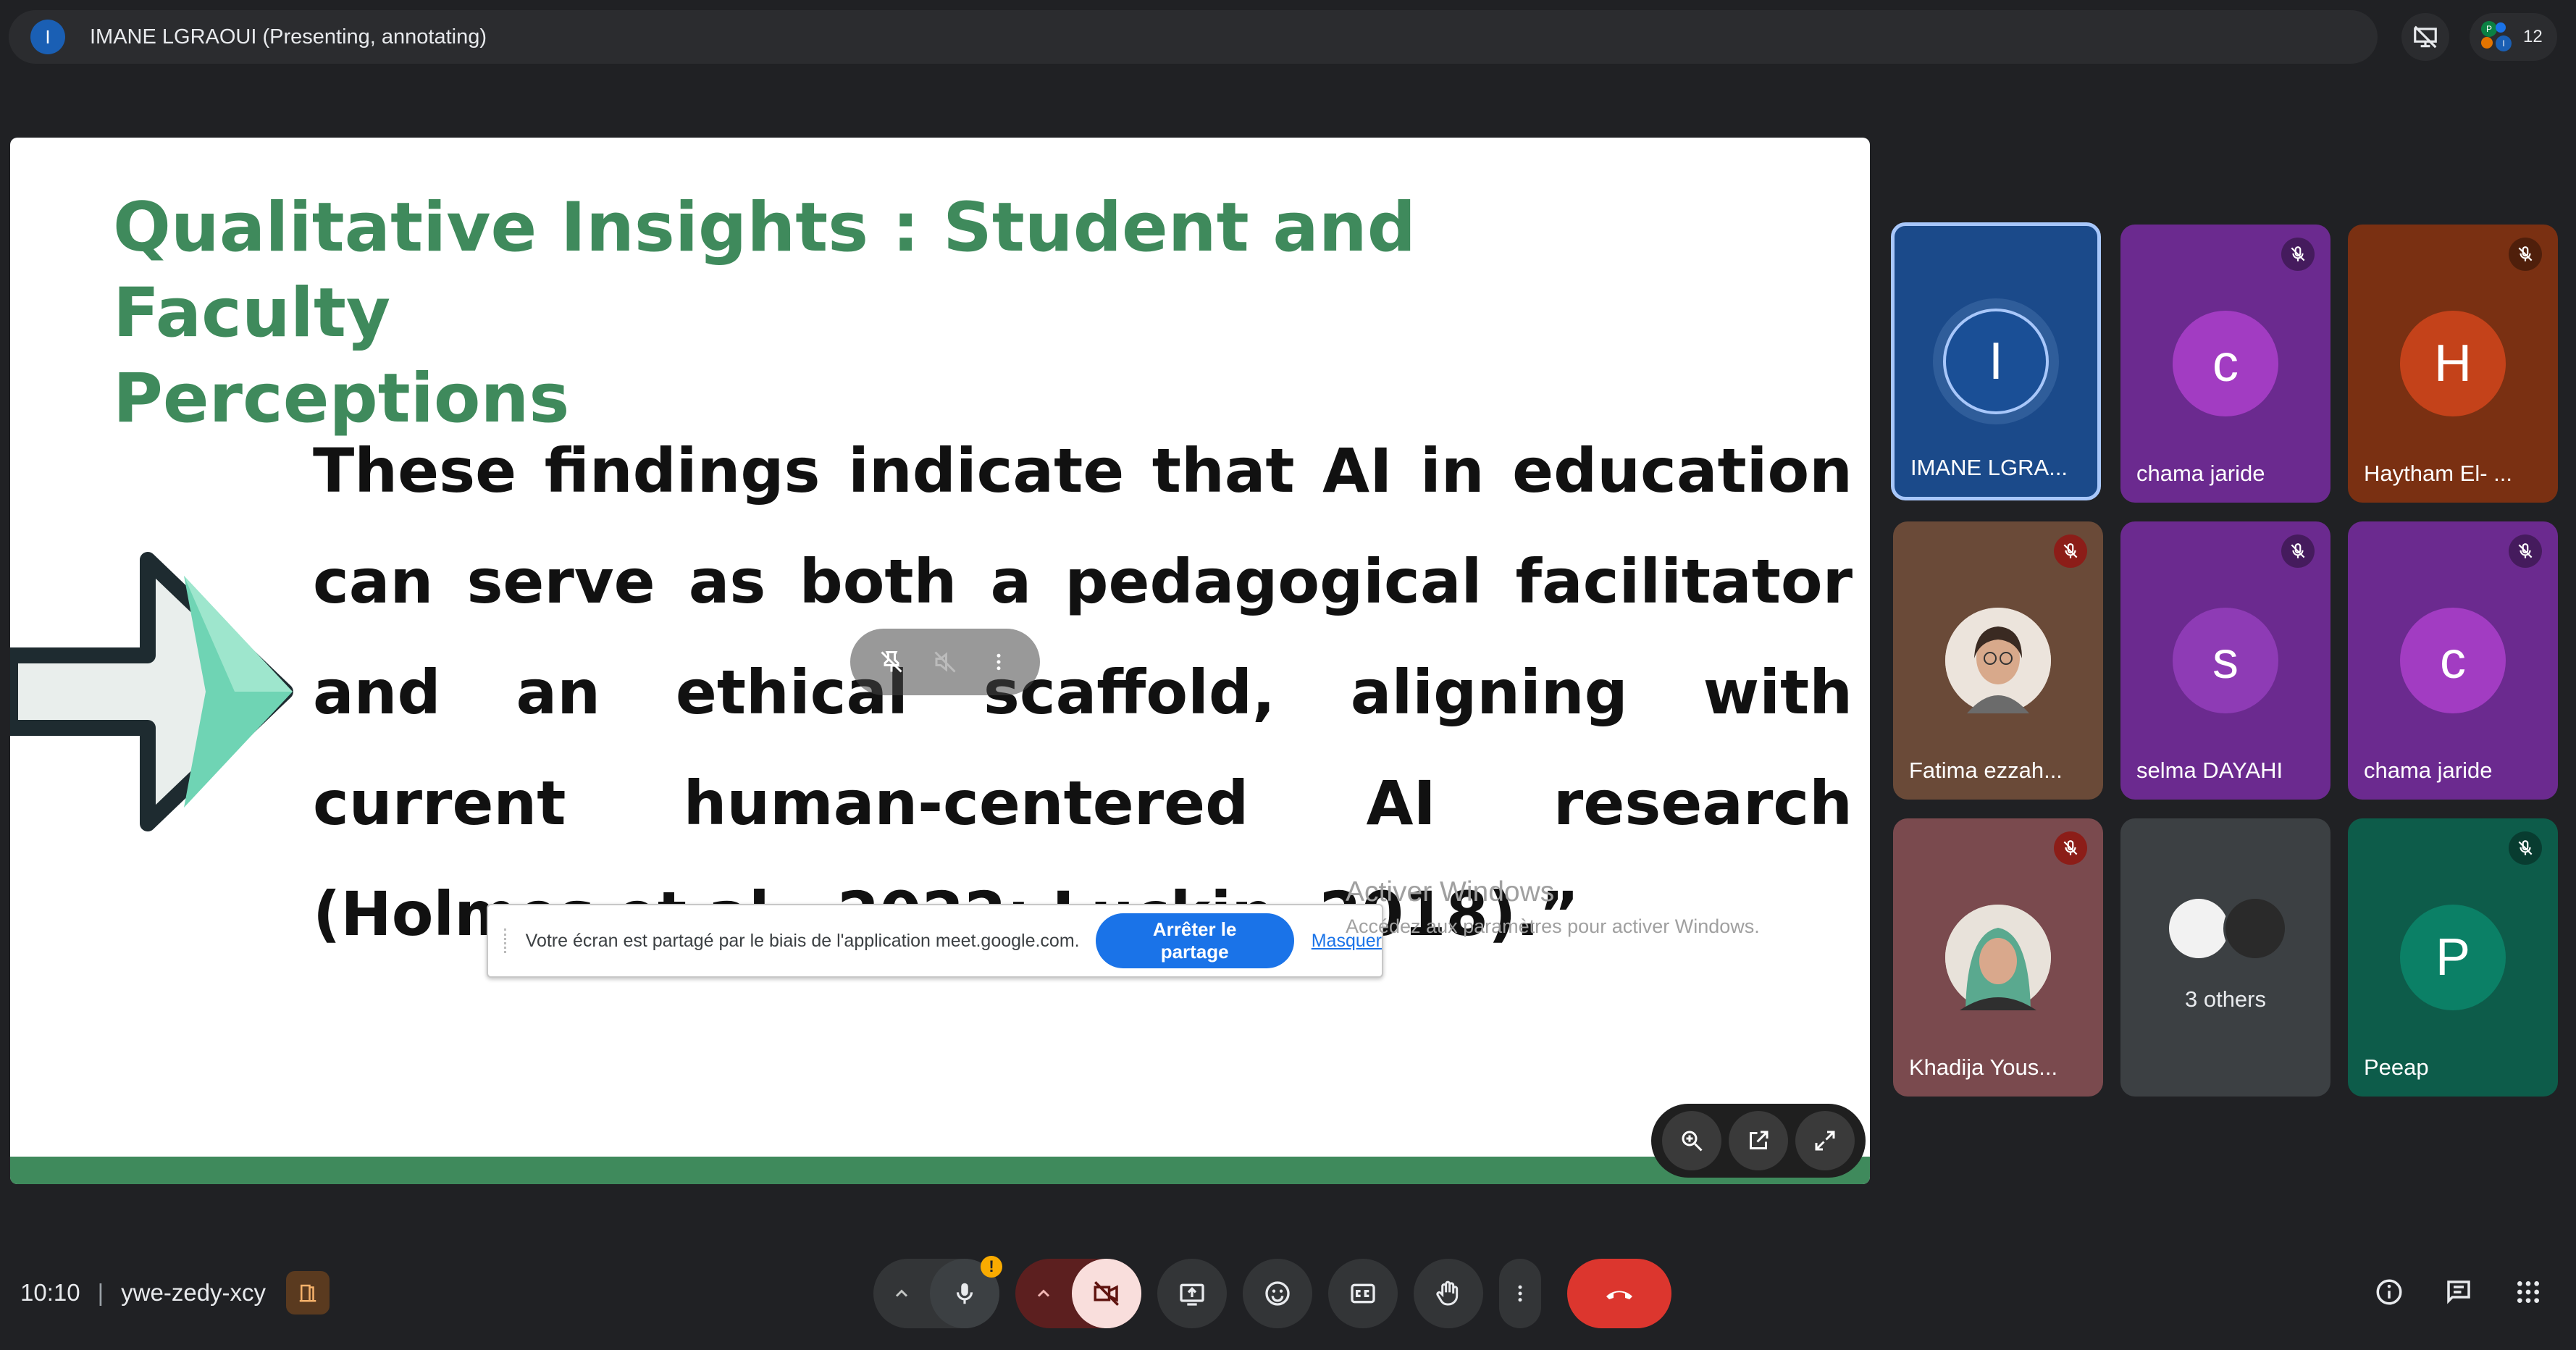 The height and width of the screenshot is (1350, 2576). I want to click on mute-audio-button, so click(945, 662).